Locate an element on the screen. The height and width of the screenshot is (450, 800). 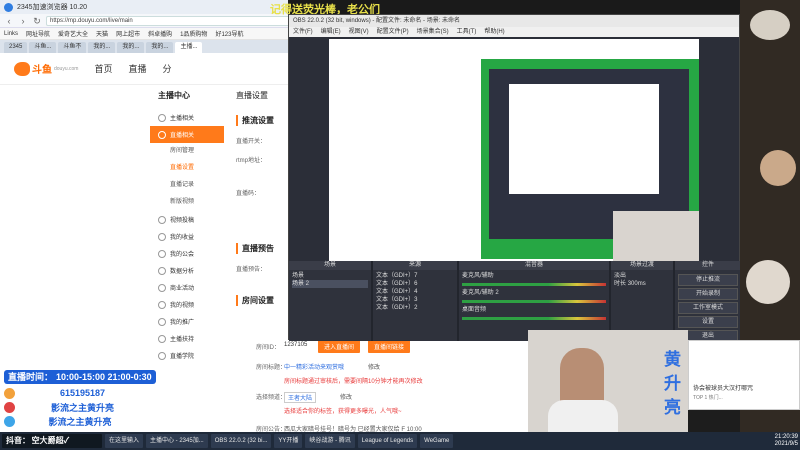
scene-item: 场景 is located at coordinates (330, 276).